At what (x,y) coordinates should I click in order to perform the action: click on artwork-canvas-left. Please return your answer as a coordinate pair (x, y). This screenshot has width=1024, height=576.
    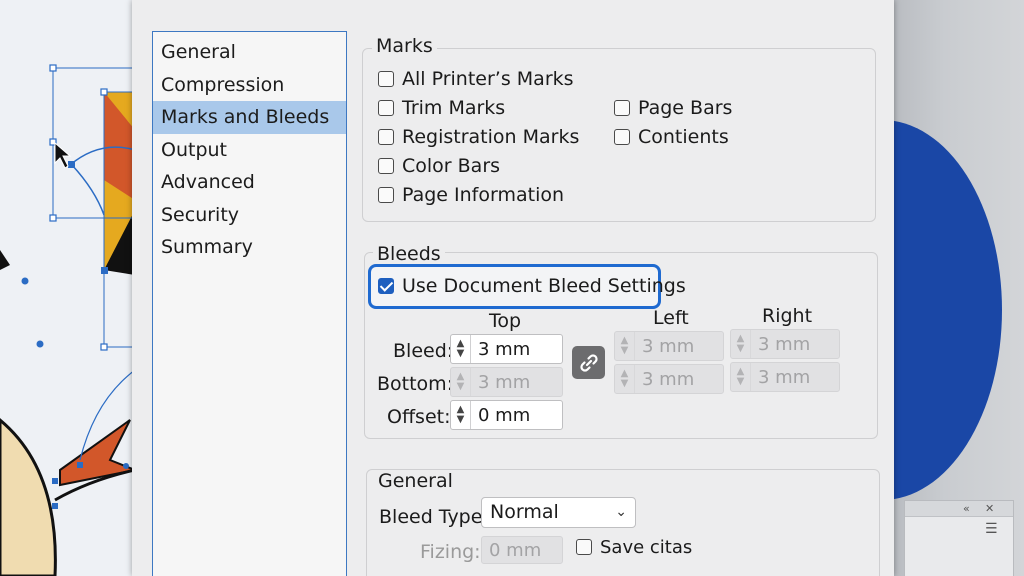
    Looking at the image, I should click on (67, 288).